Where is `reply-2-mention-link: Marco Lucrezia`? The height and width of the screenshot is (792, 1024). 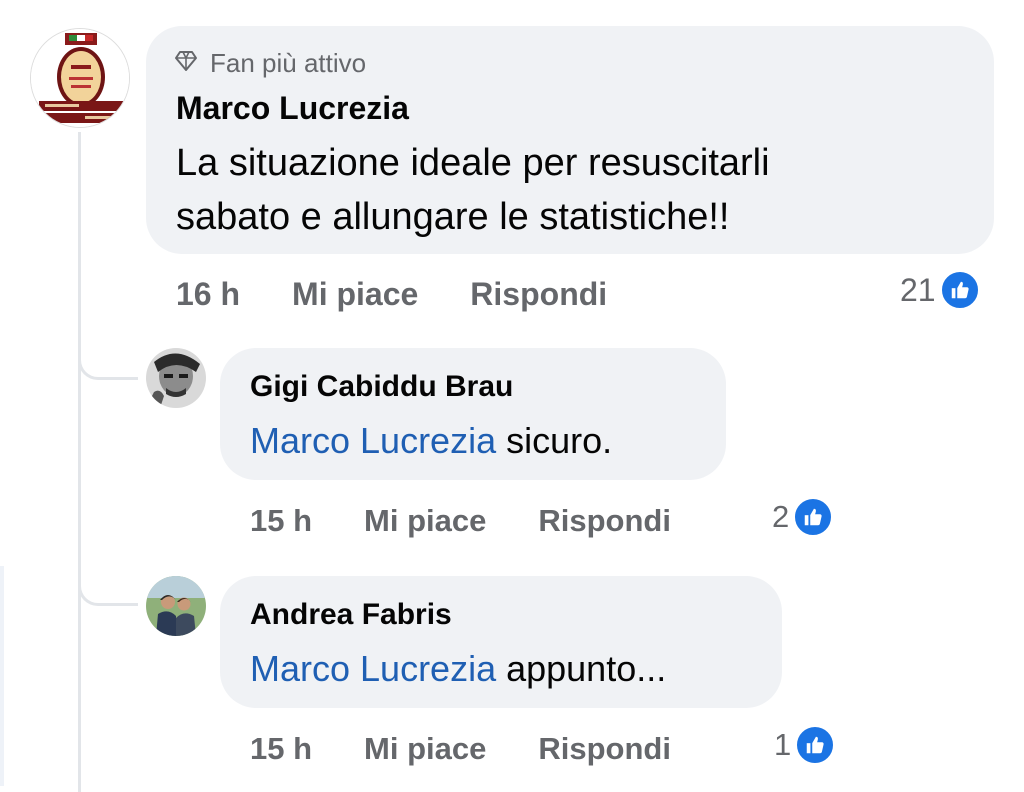
reply-2-mention-link: Marco Lucrezia is located at coordinates (373, 668).